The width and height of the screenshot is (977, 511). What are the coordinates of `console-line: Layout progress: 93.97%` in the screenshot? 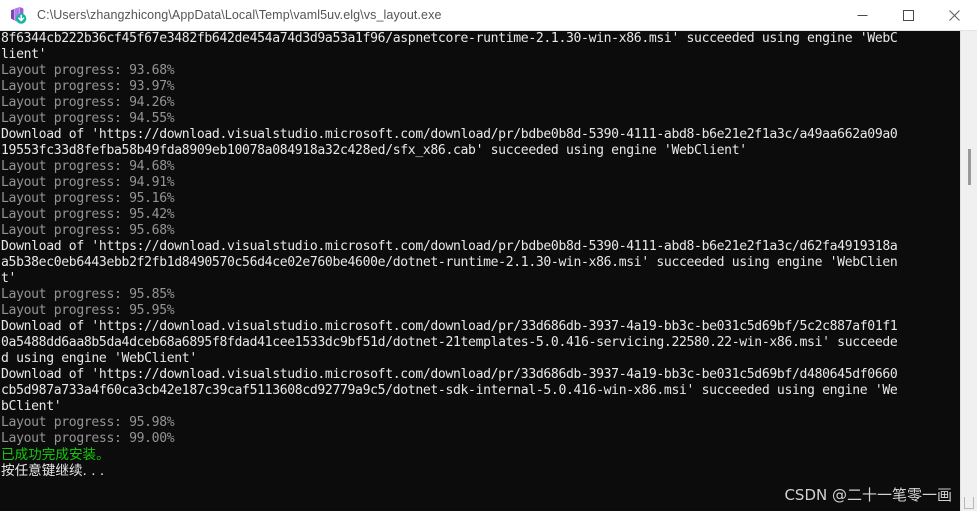 It's located at (88, 86).